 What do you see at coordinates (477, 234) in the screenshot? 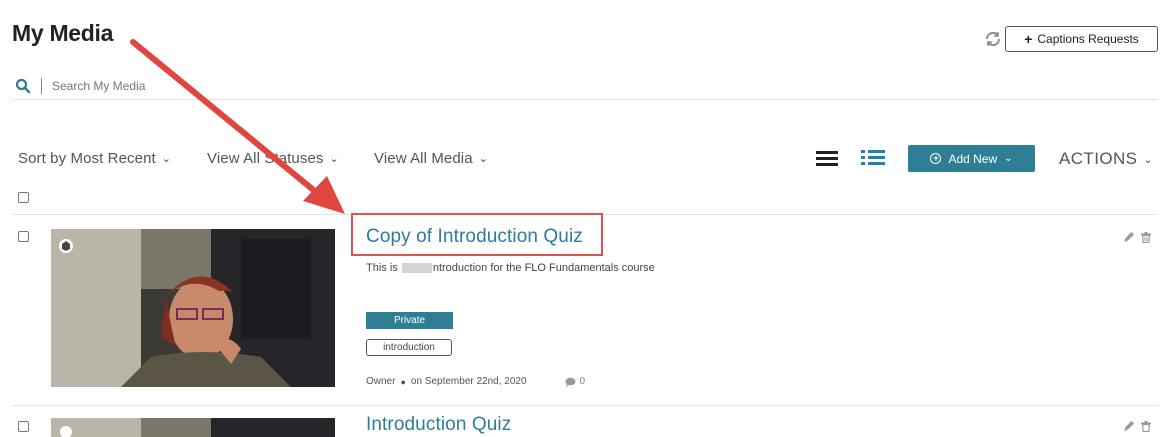
I see `annotation-highlight-box` at bounding box center [477, 234].